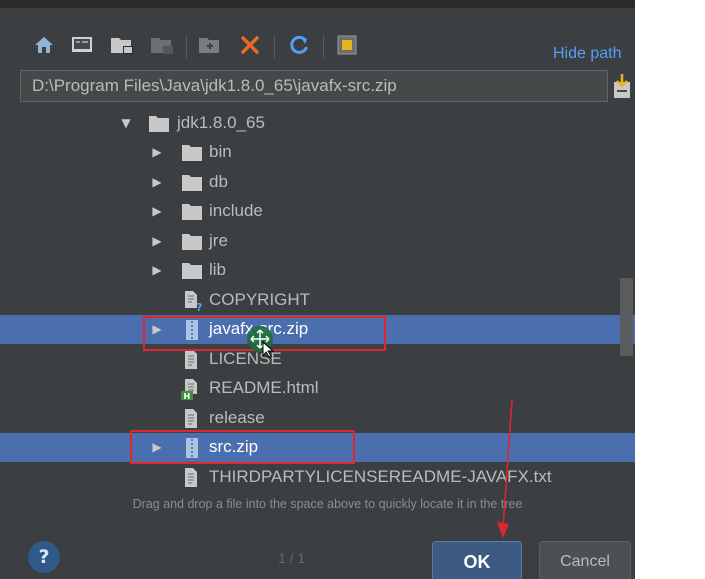 The image size is (705, 579). Describe the element at coordinates (622, 86) in the screenshot. I see `browse-icon` at that location.